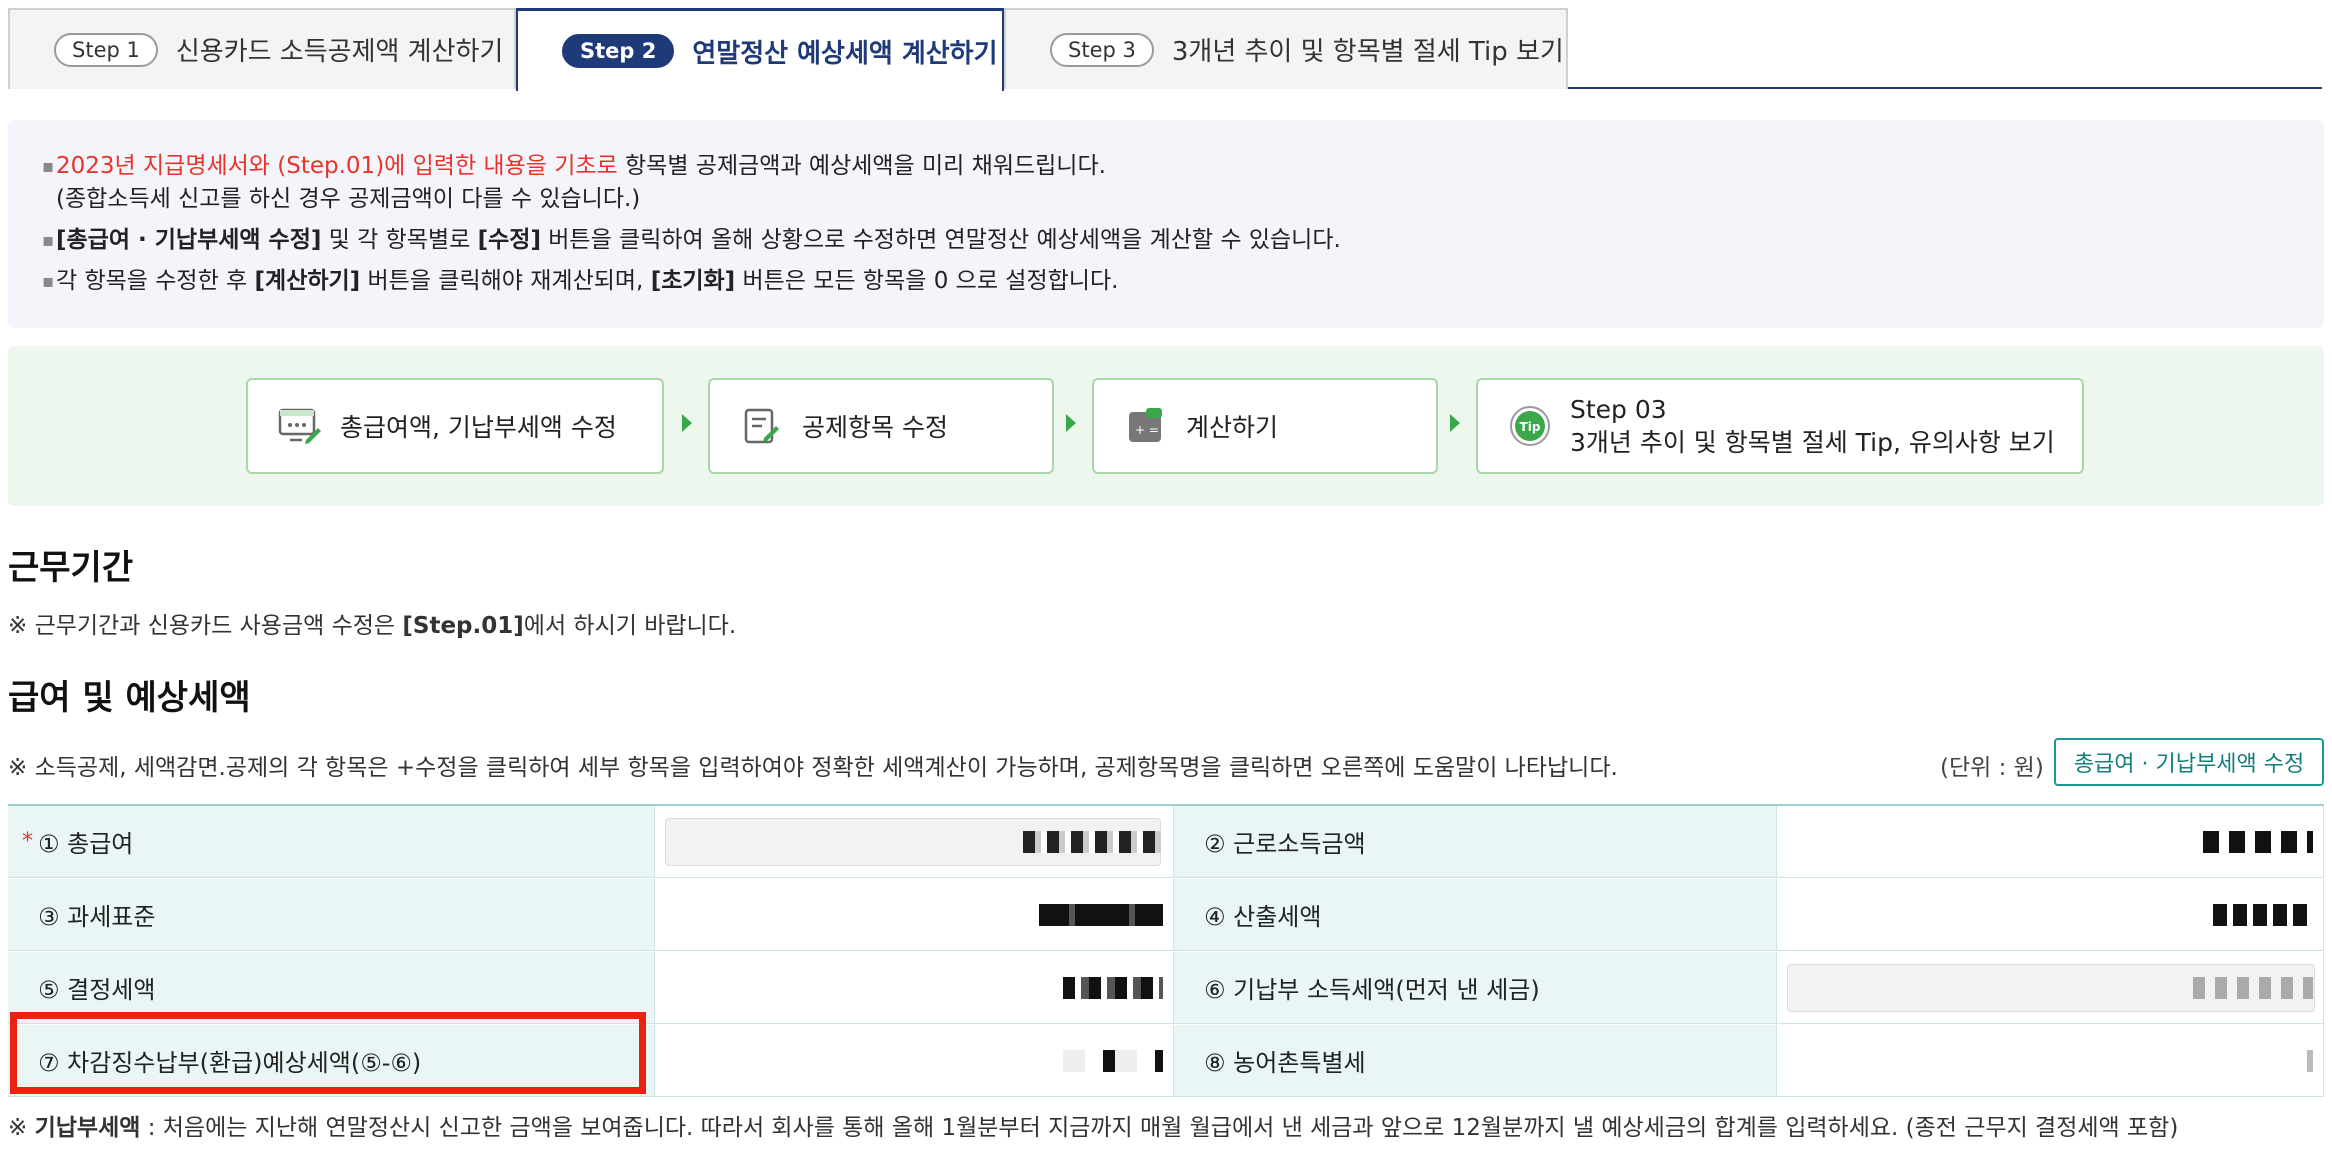 Image resolution: width=2332 pixels, height=1164 pixels. What do you see at coordinates (71, 568) in the screenshot?
I see `section-title-work-period: 근무기간` at bounding box center [71, 568].